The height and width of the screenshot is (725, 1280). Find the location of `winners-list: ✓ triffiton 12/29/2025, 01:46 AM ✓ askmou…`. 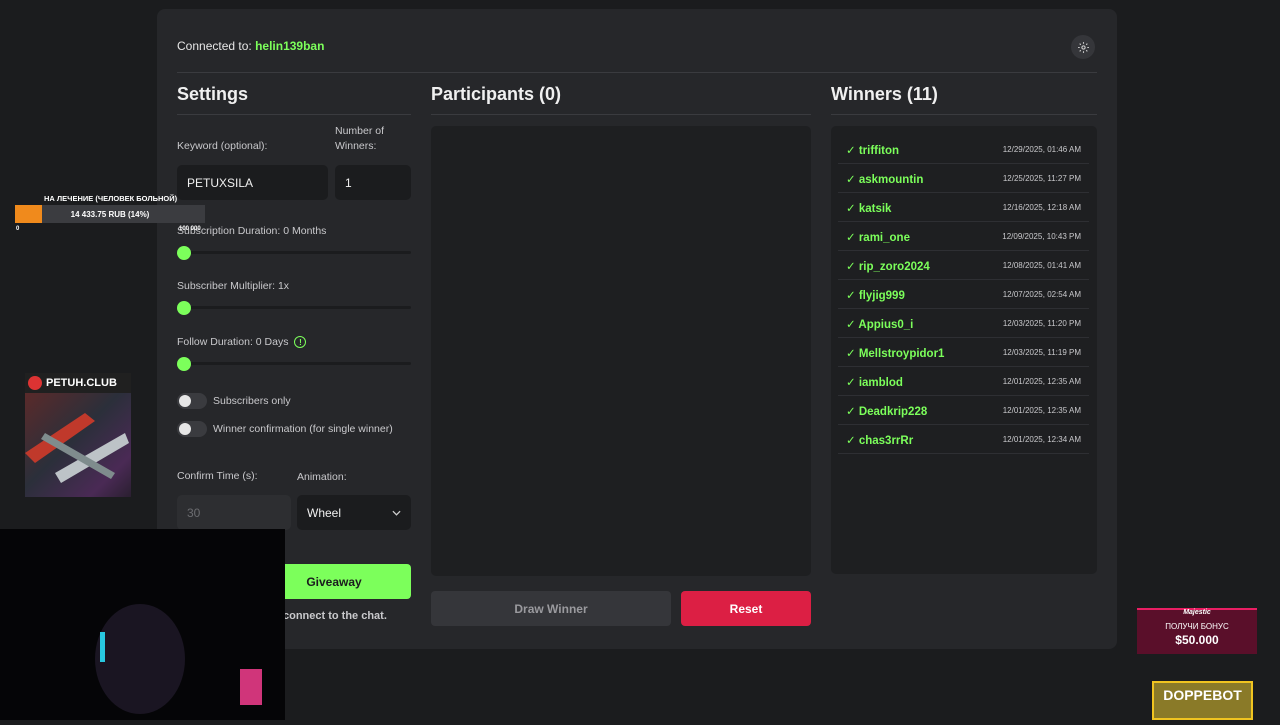

winners-list: ✓ triffiton 12/29/2025, 01:46 AM ✓ askmou… is located at coordinates (964, 350).